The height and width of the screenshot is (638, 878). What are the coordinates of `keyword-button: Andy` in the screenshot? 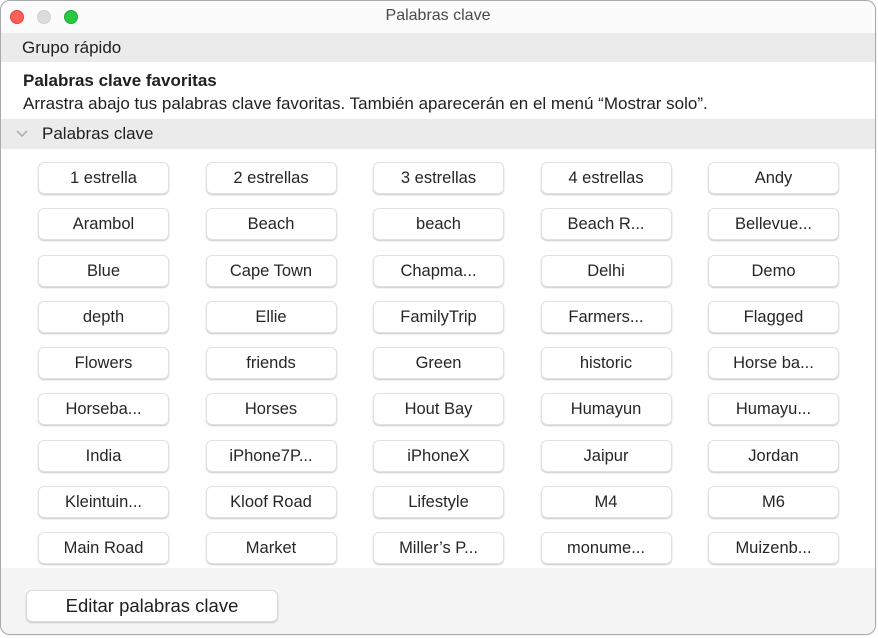 It's located at (773, 178).